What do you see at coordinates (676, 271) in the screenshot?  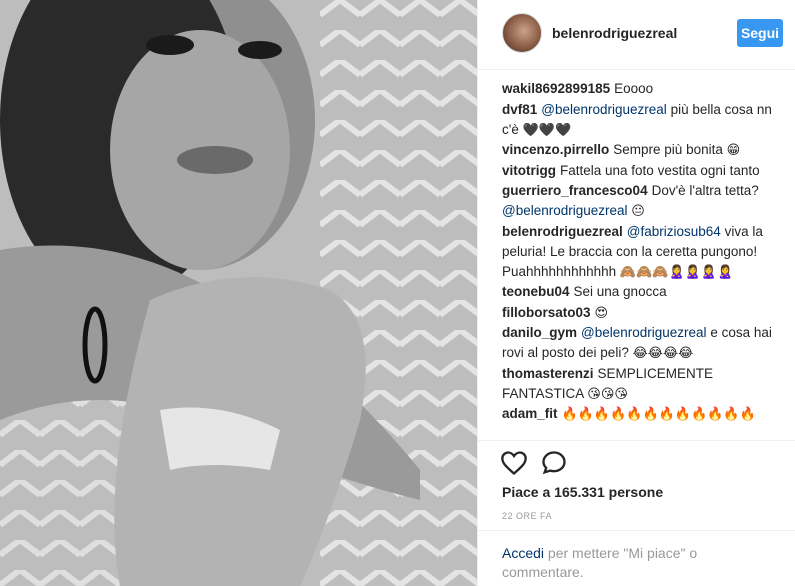 I see `comment-emoji: 🙈🙈🙈🙎‍♀️🙎‍♀️🙎‍♀️🙎‍♀️` at bounding box center [676, 271].